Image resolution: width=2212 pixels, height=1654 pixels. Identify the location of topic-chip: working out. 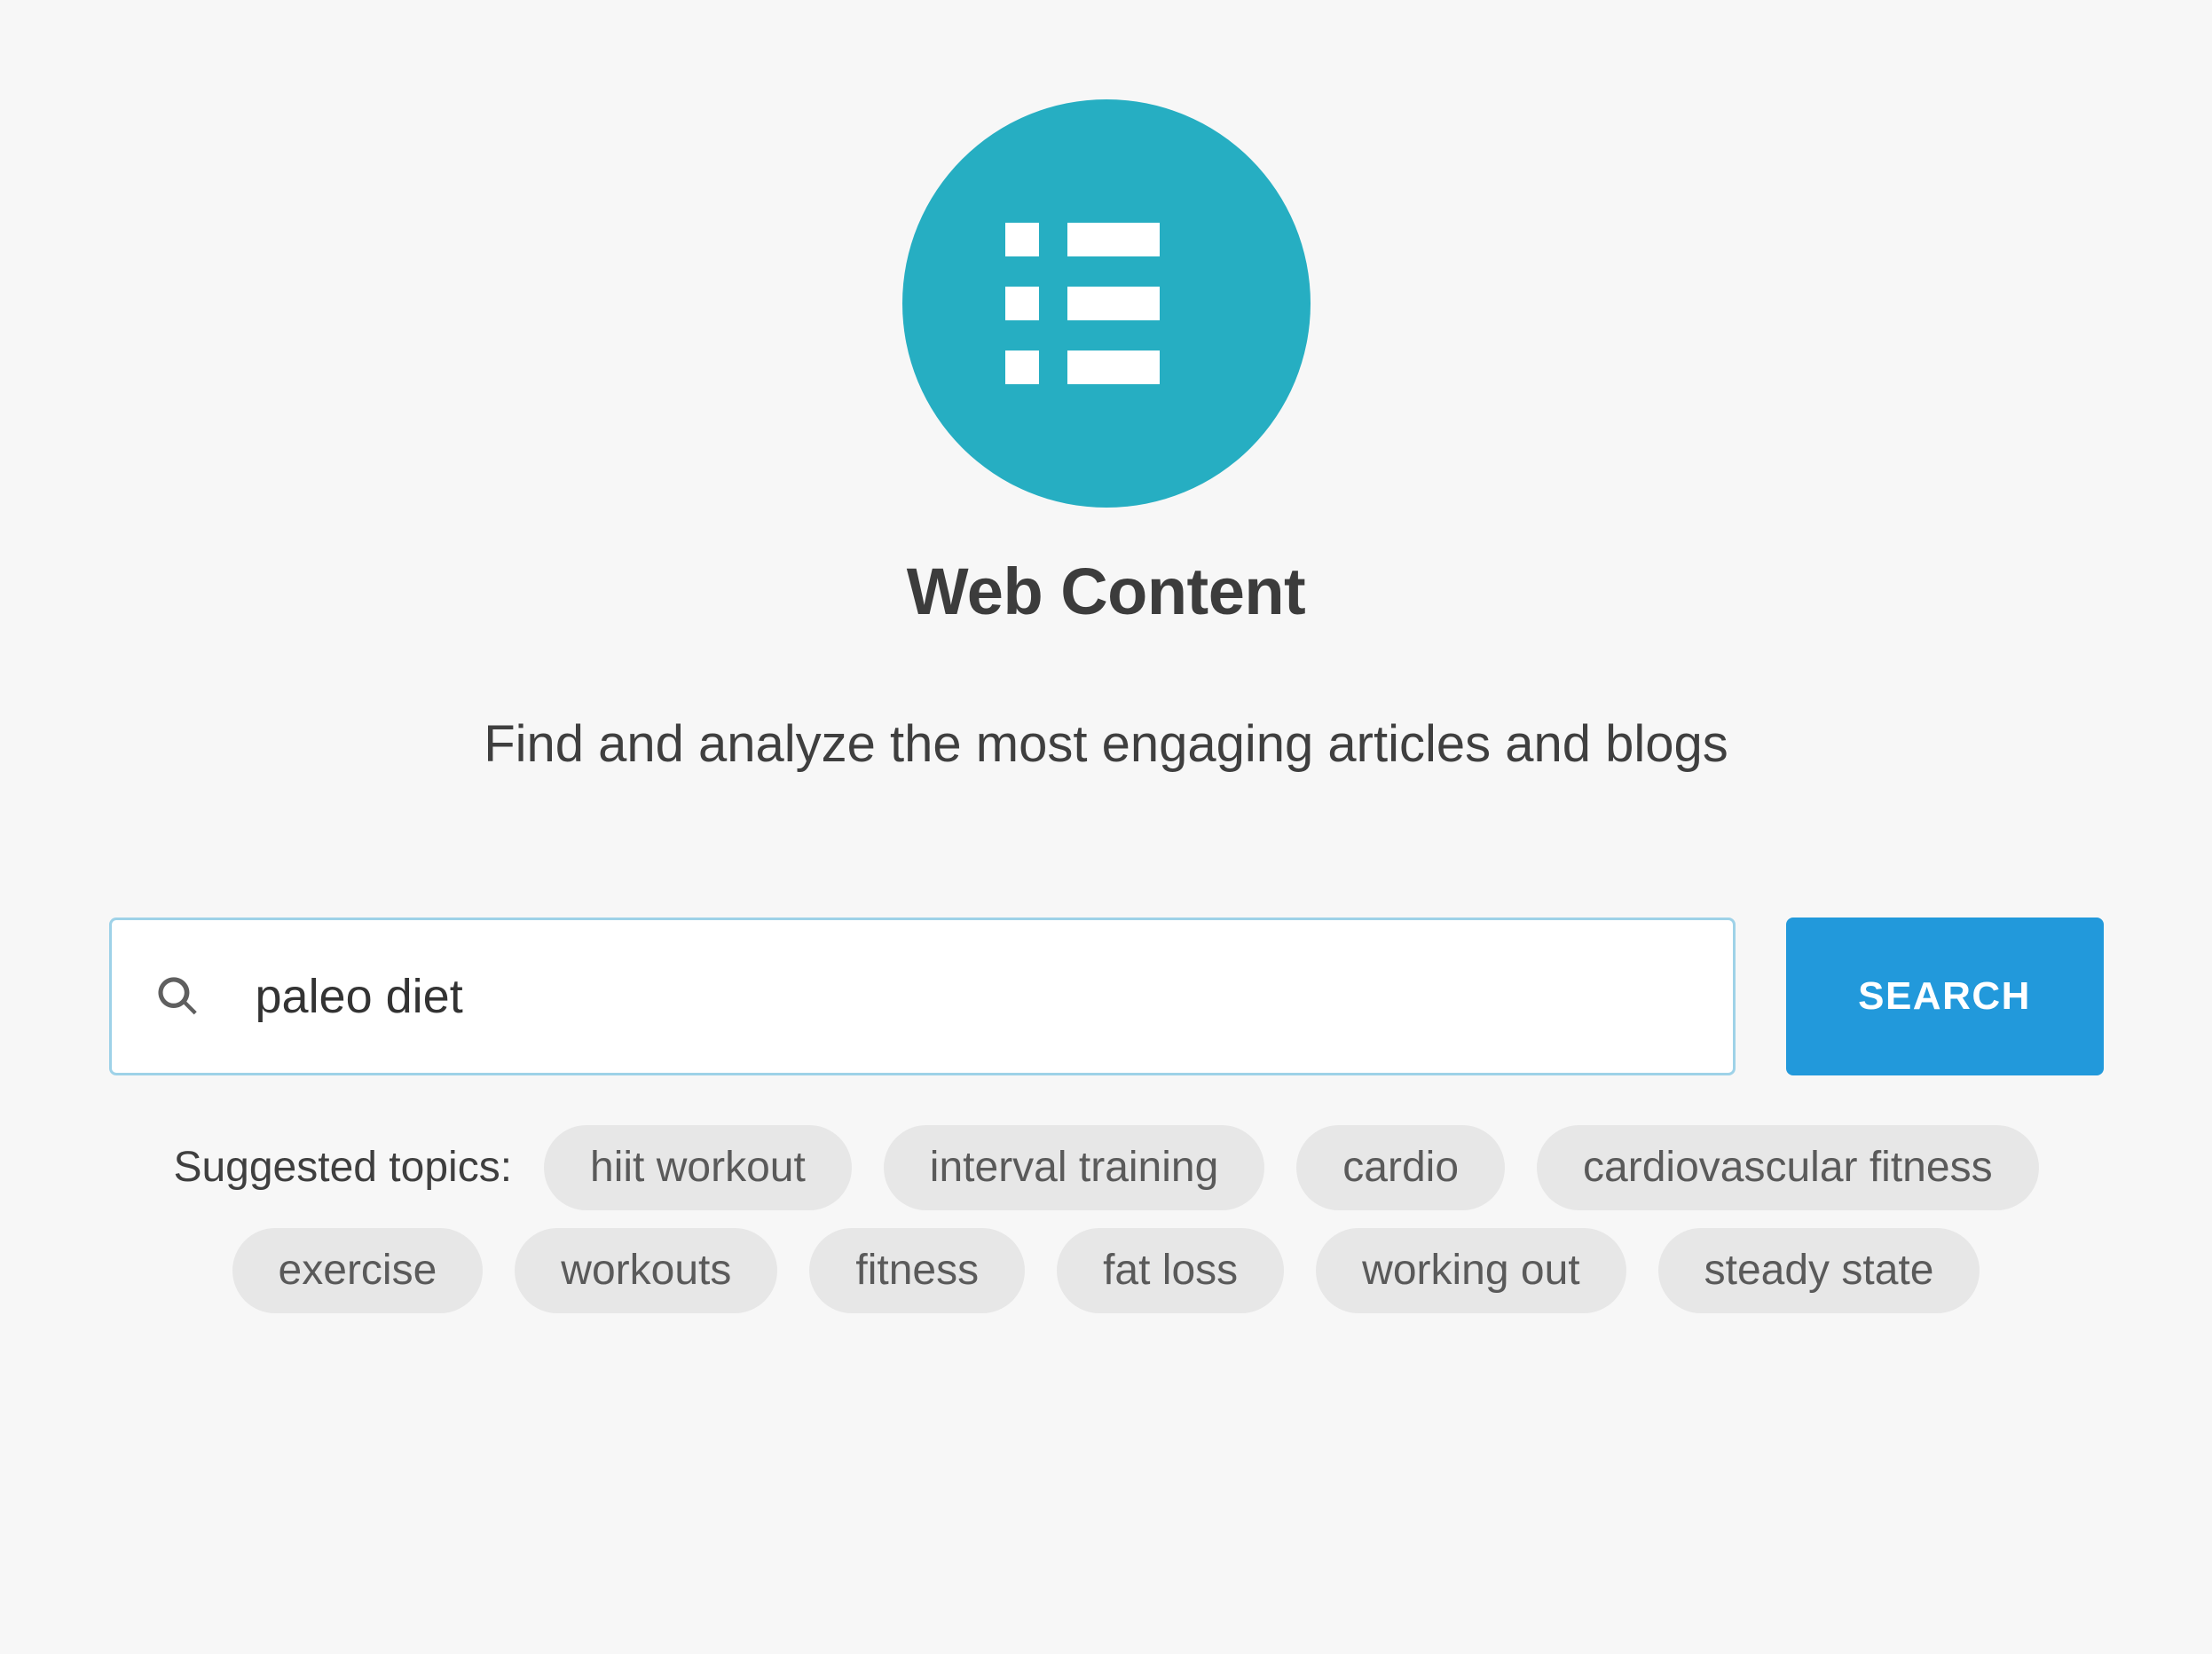
(1471, 1270).